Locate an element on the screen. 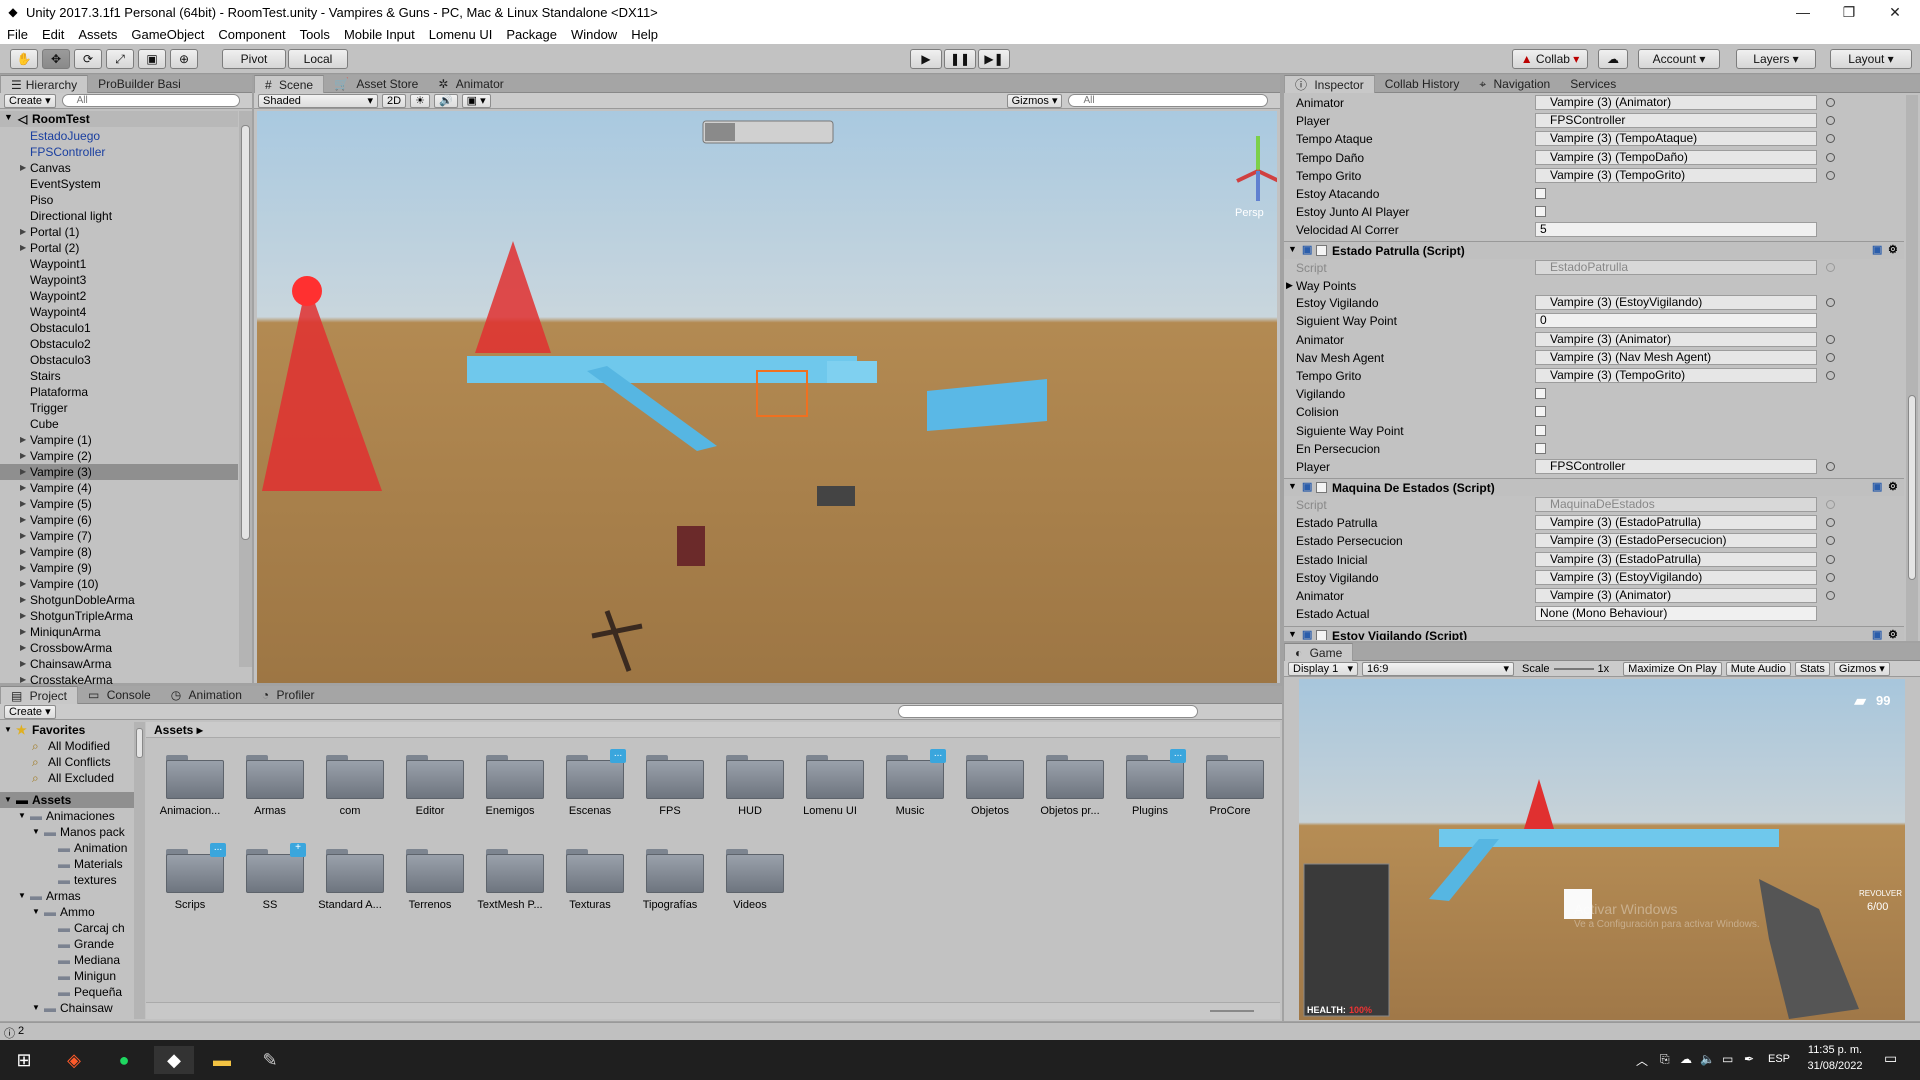  tab-project: ▤ Project is located at coordinates (39, 695).